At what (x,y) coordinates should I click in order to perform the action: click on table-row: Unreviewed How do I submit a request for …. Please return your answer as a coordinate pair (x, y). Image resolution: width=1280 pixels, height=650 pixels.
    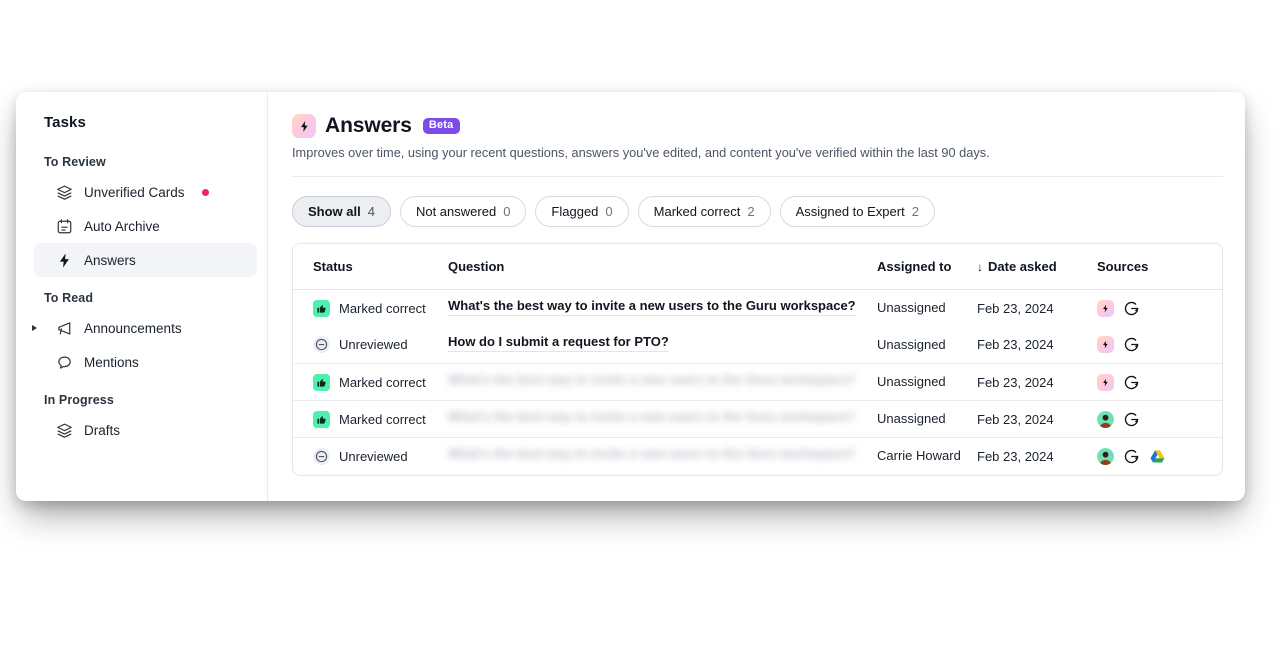
    Looking at the image, I should click on (757, 345).